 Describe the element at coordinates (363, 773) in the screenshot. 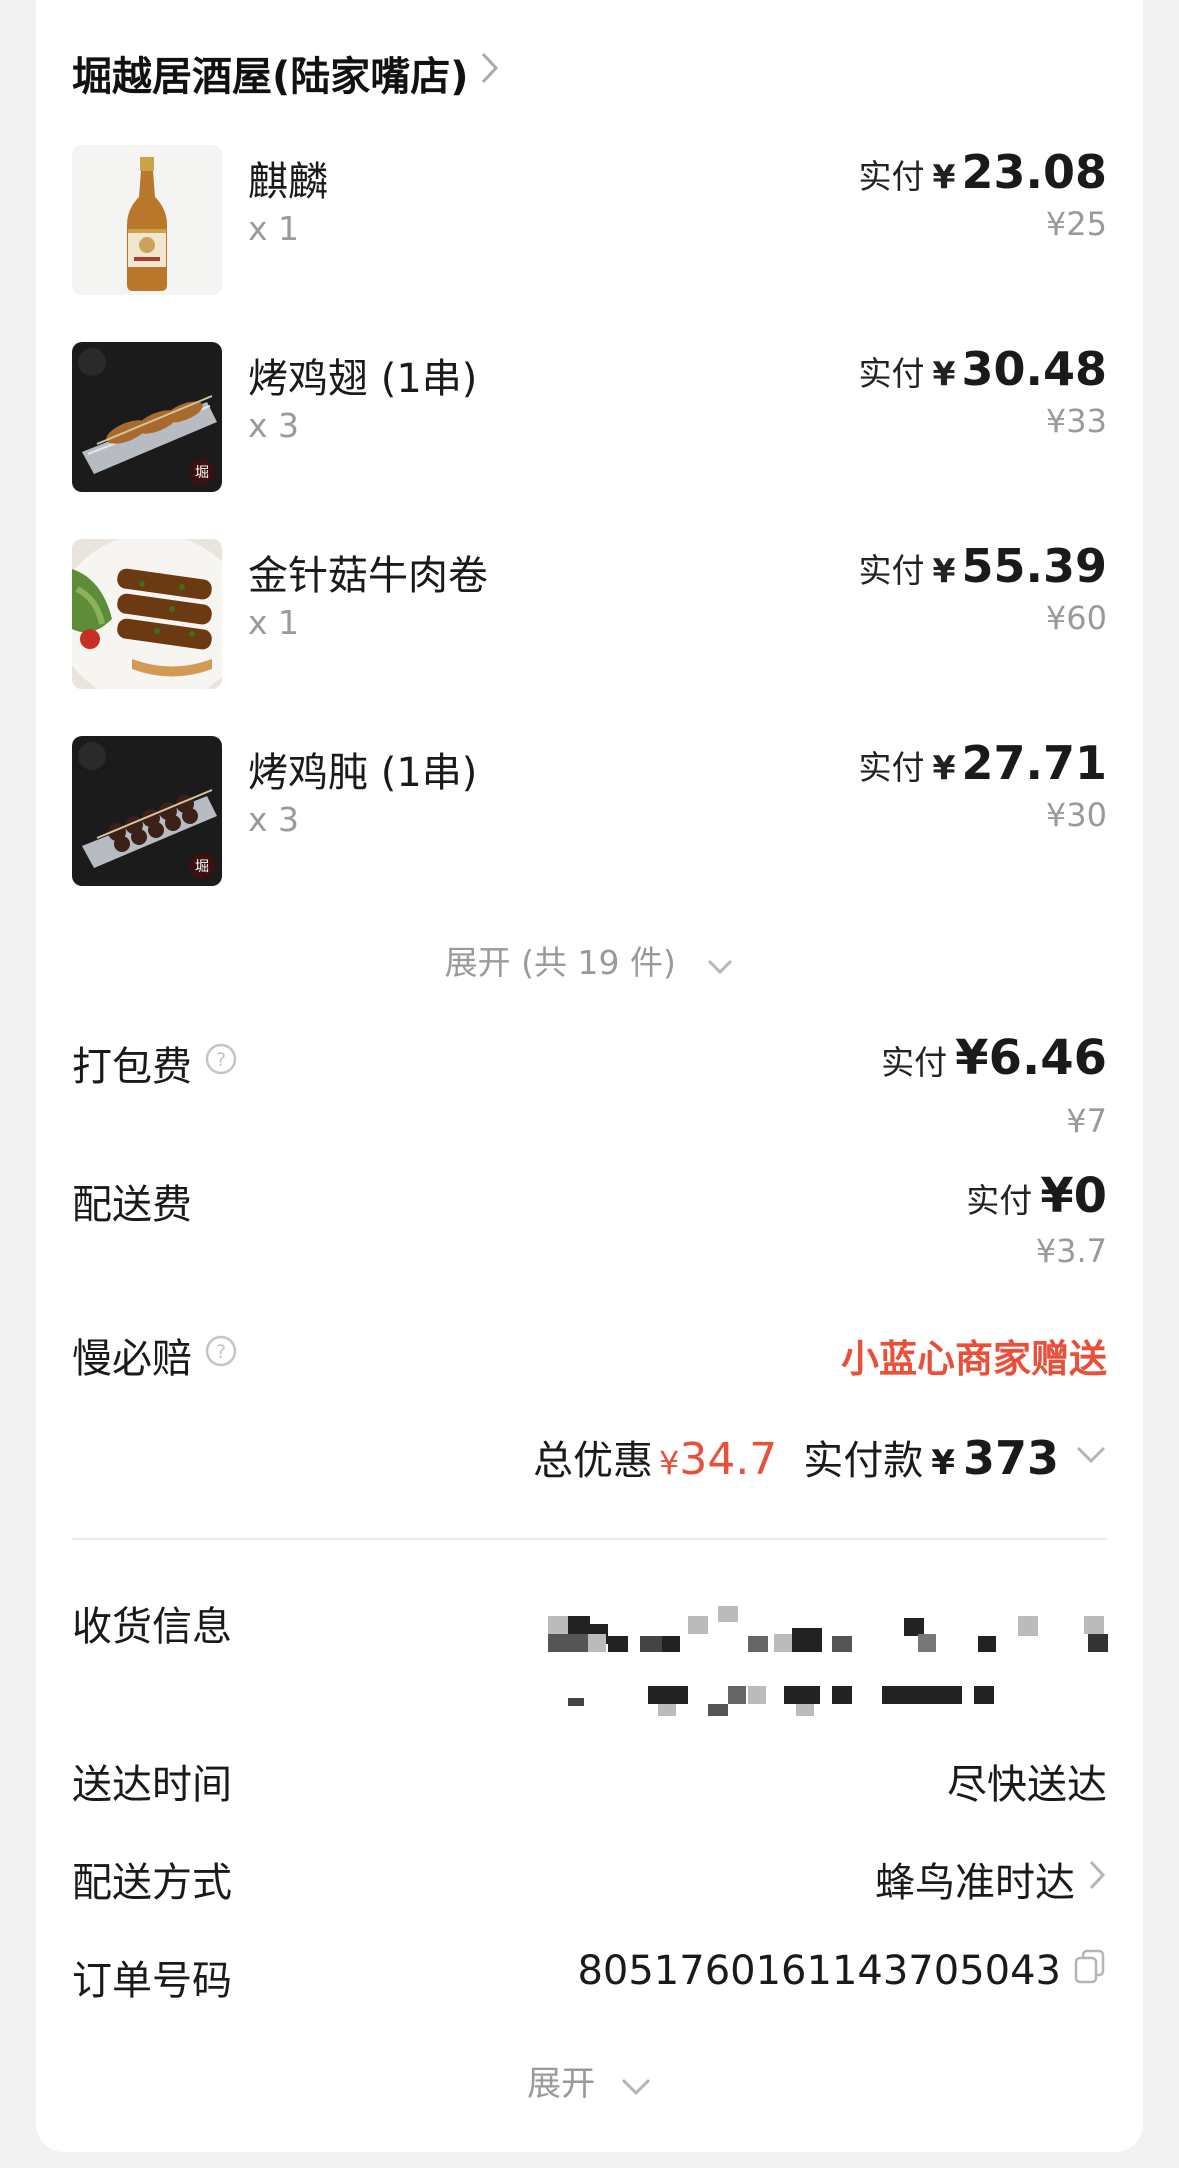

I see `item-name: 烤鸡肫 (1串)` at that location.